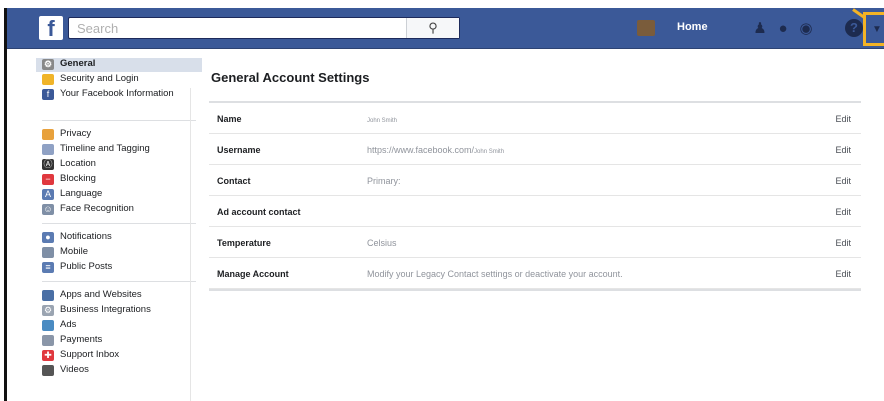  Describe the element at coordinates (535, 211) in the screenshot. I see `settings-row: Ad account contact Edit` at that location.